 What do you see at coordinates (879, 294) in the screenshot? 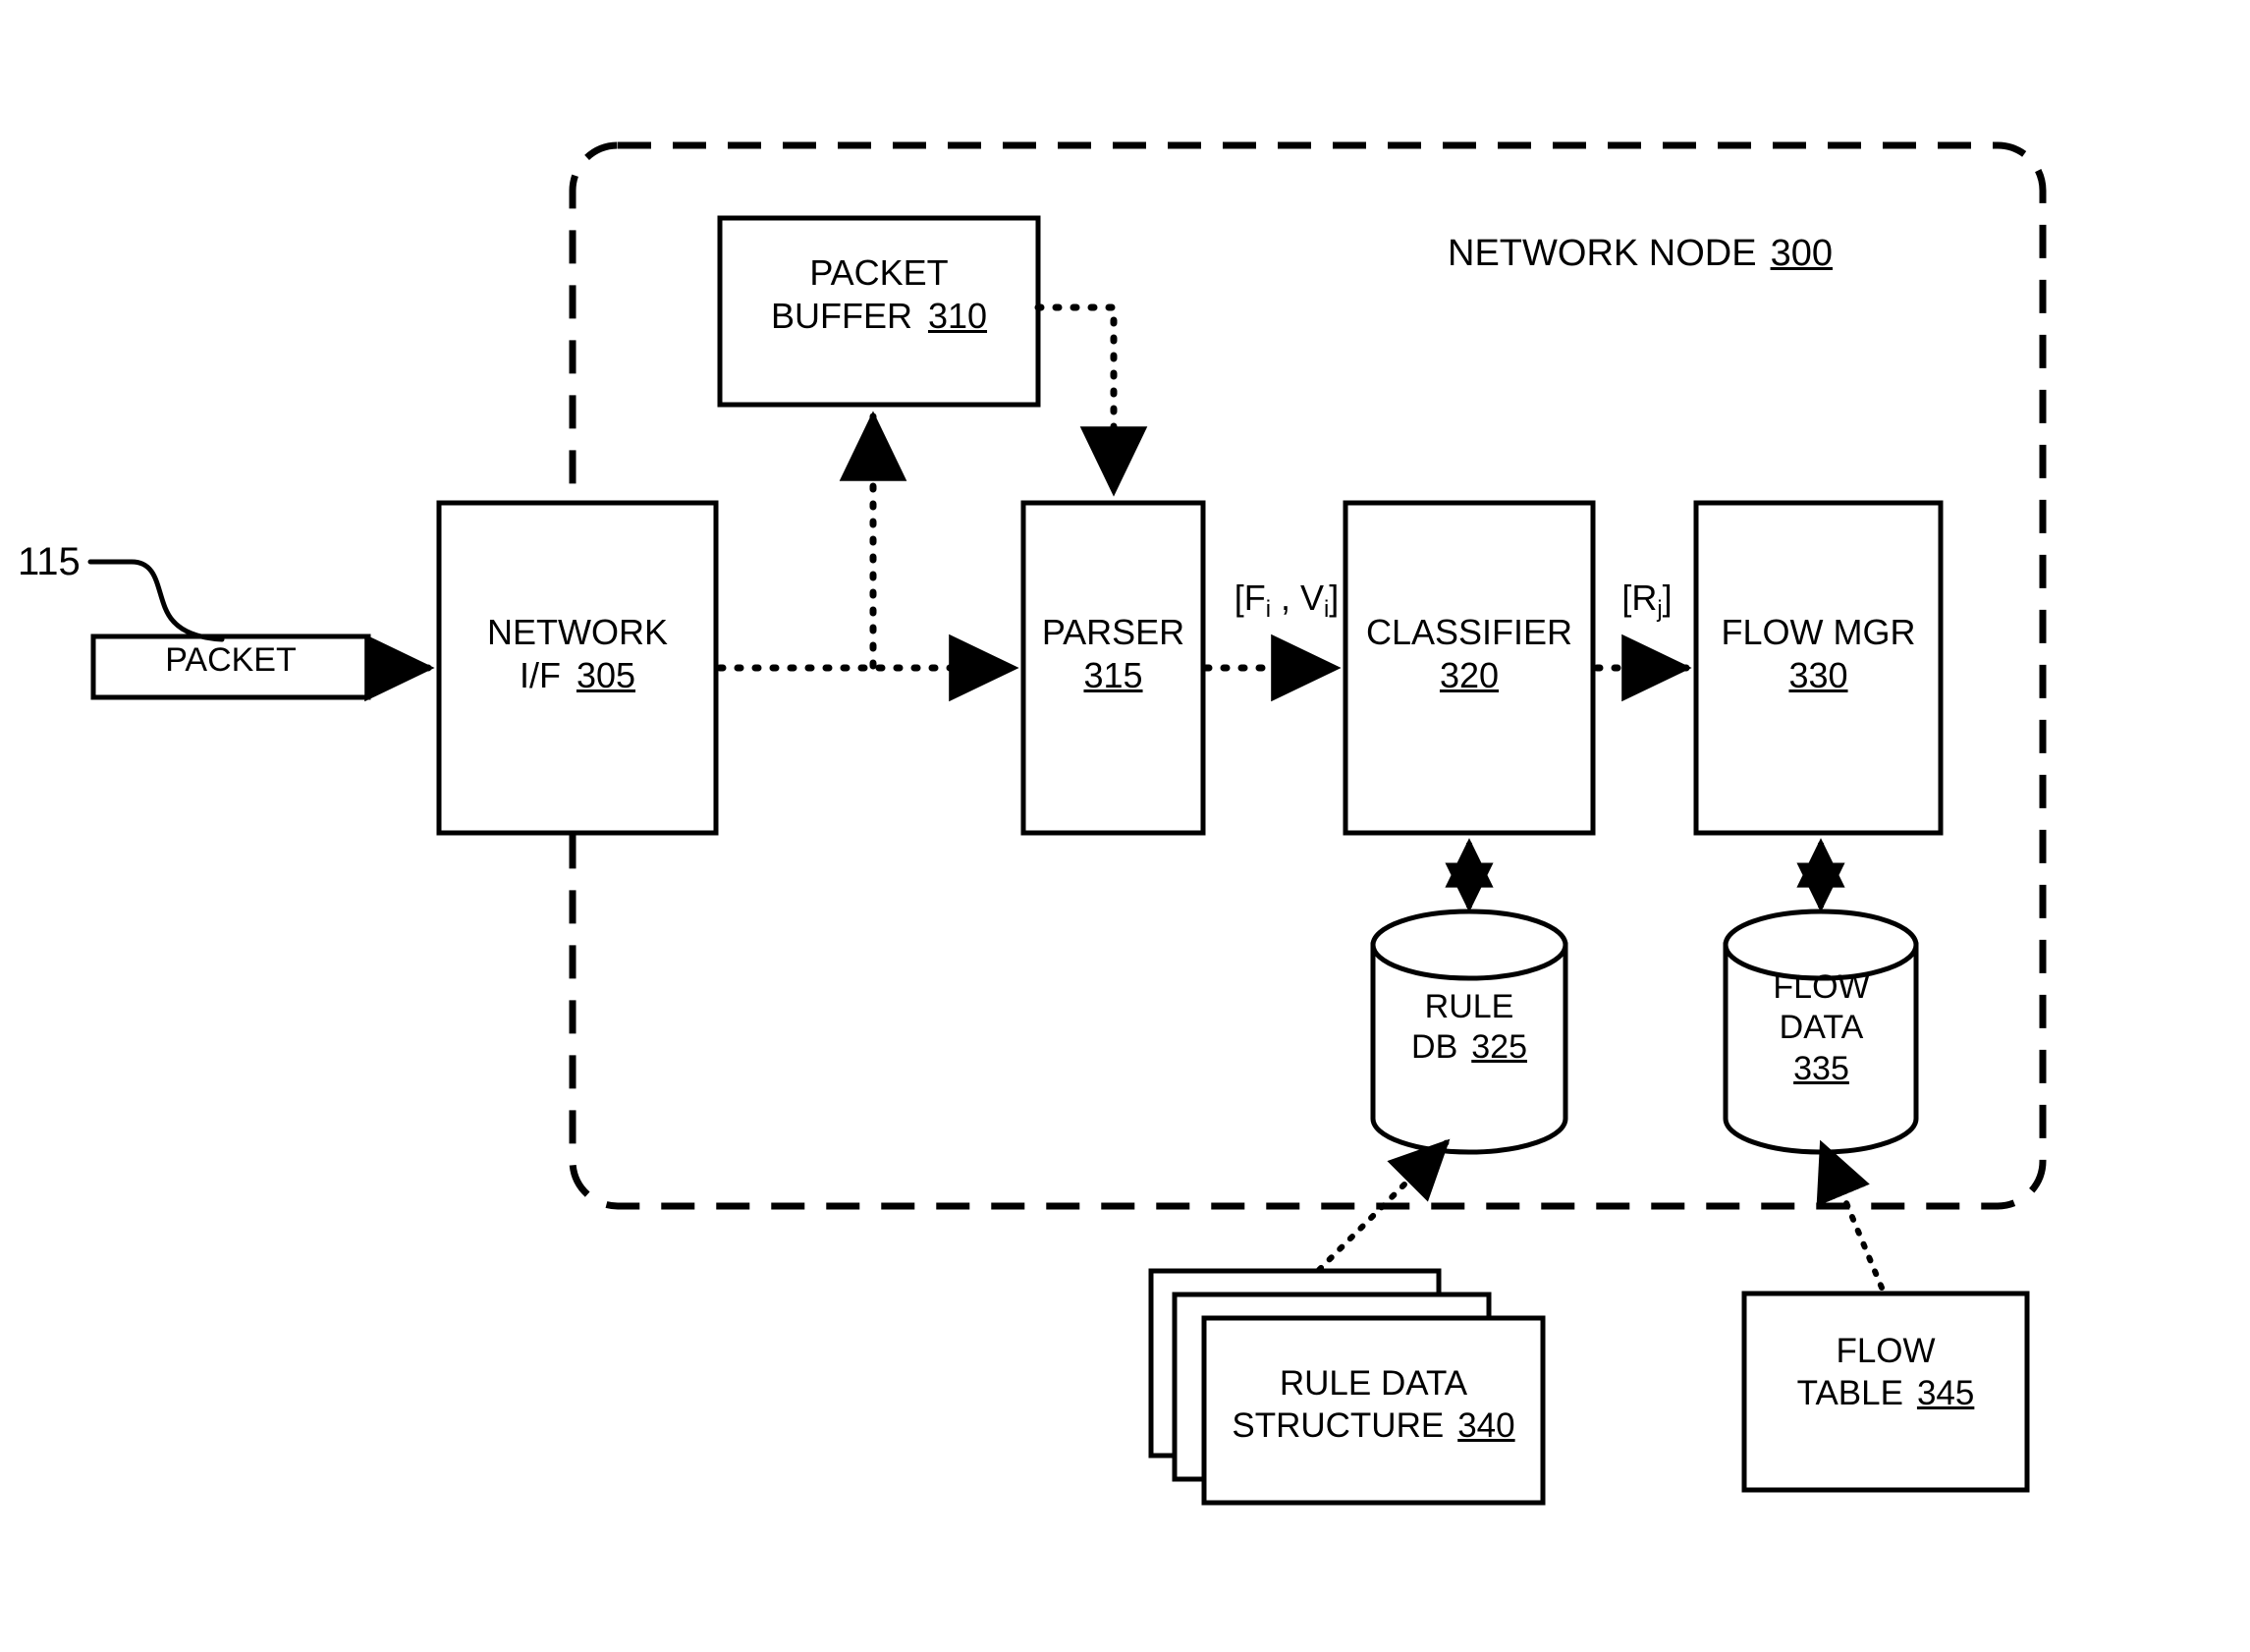
I see `packet-buffer-box-label: PACKET BUFFER 310` at bounding box center [879, 294].